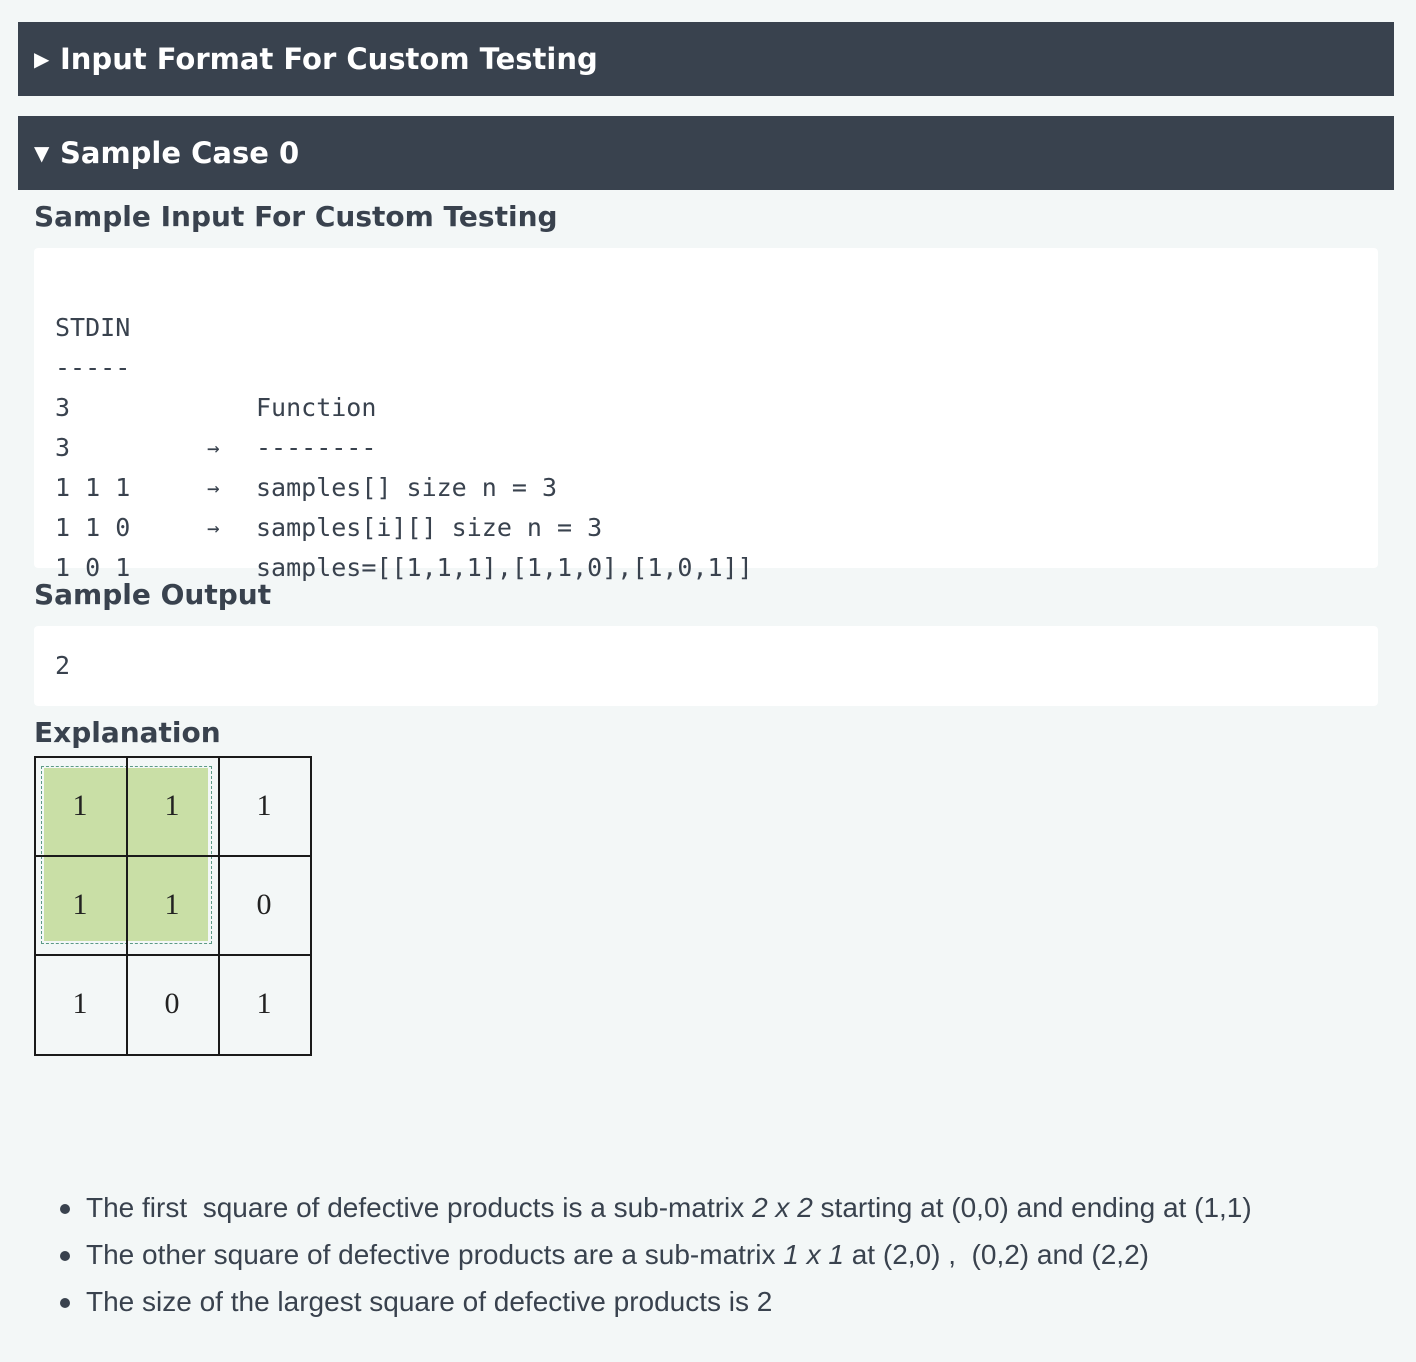 The height and width of the screenshot is (1362, 1416). I want to click on code-line: 1 0 1, so click(92, 545).